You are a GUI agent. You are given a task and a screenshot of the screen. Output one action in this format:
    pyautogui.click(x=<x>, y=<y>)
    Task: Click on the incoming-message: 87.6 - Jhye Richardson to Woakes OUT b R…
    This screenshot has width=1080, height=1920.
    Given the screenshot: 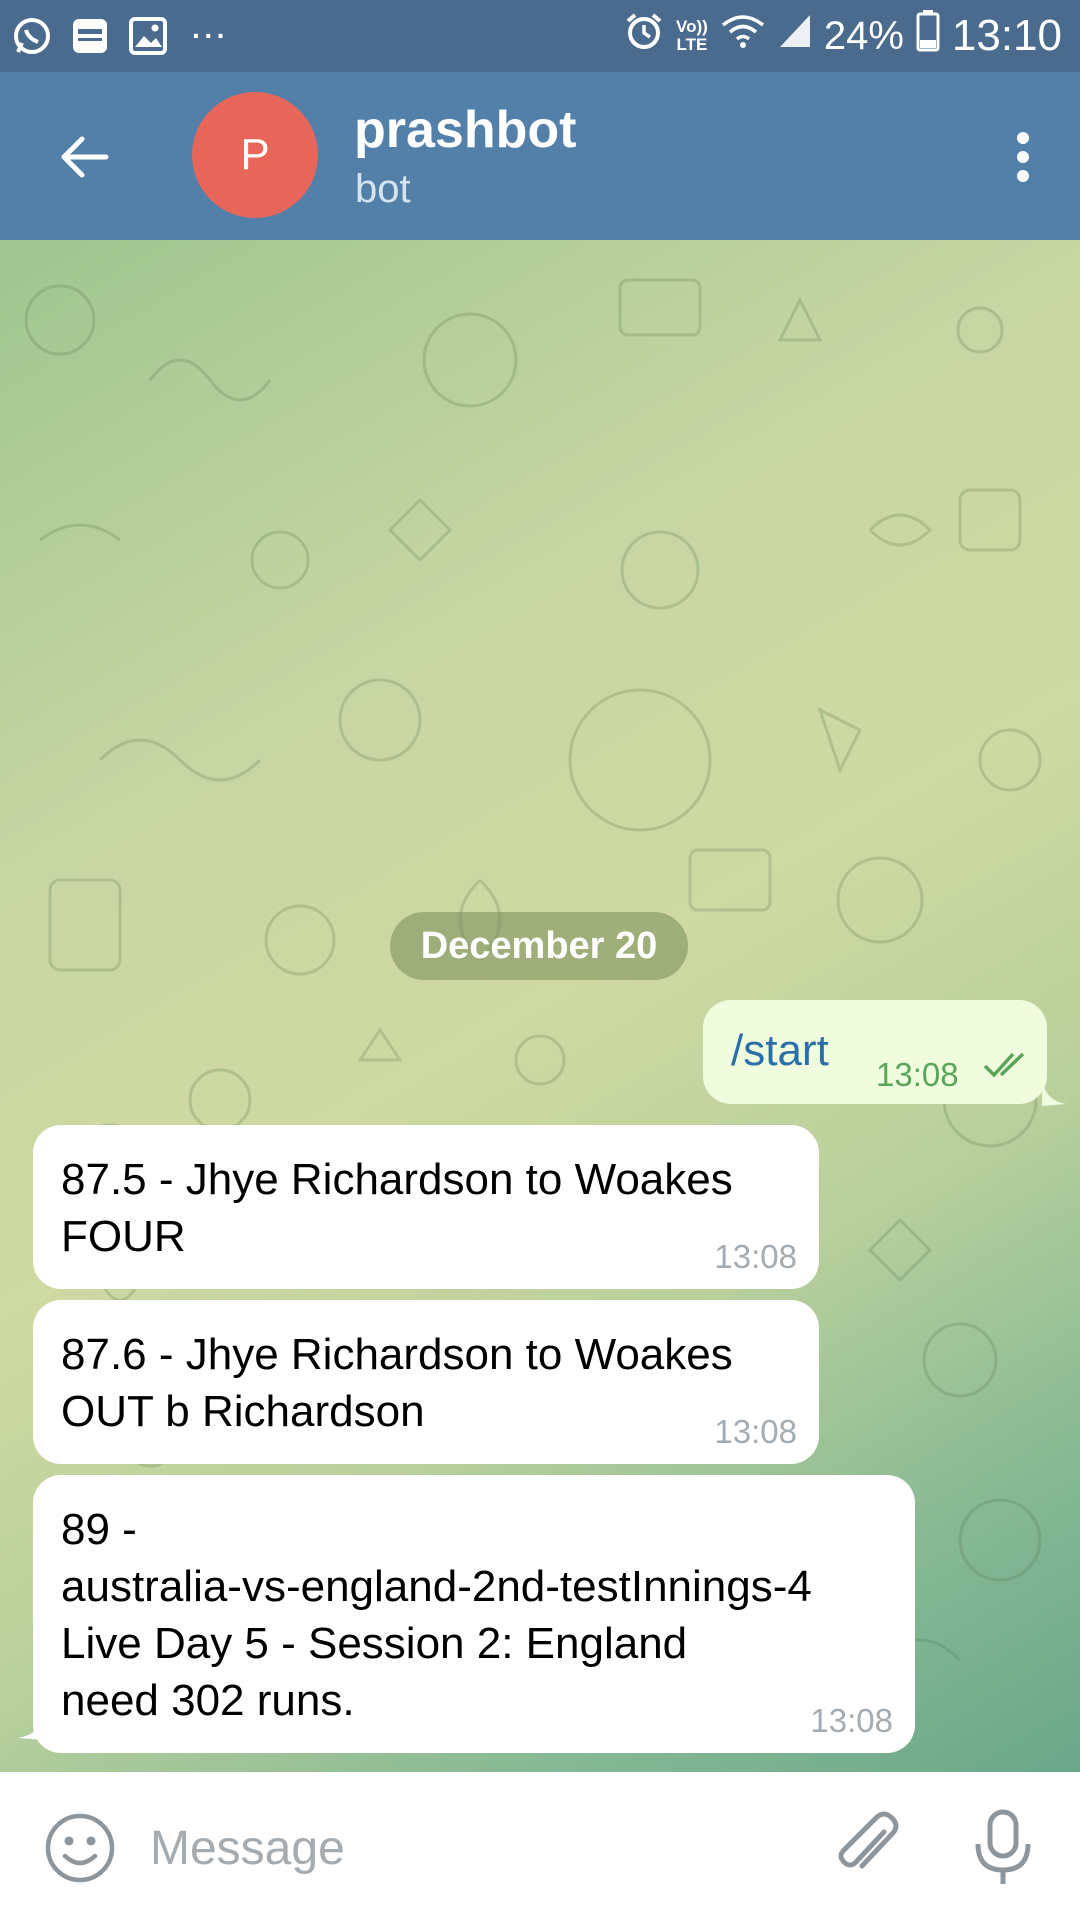 What is the action you would take?
    pyautogui.click(x=426, y=1382)
    